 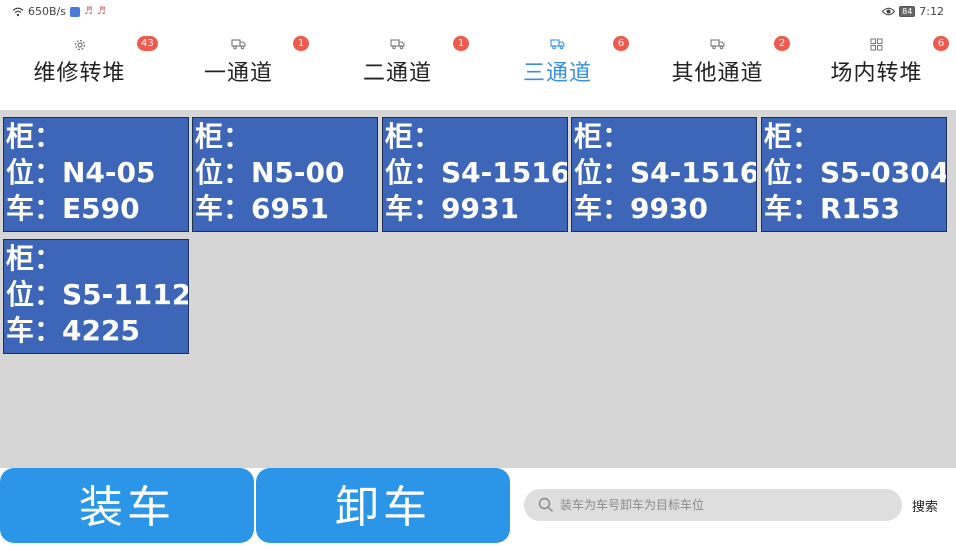 I want to click on bottom-action-bar: 装车 卸车 搜索, so click(x=478, y=509).